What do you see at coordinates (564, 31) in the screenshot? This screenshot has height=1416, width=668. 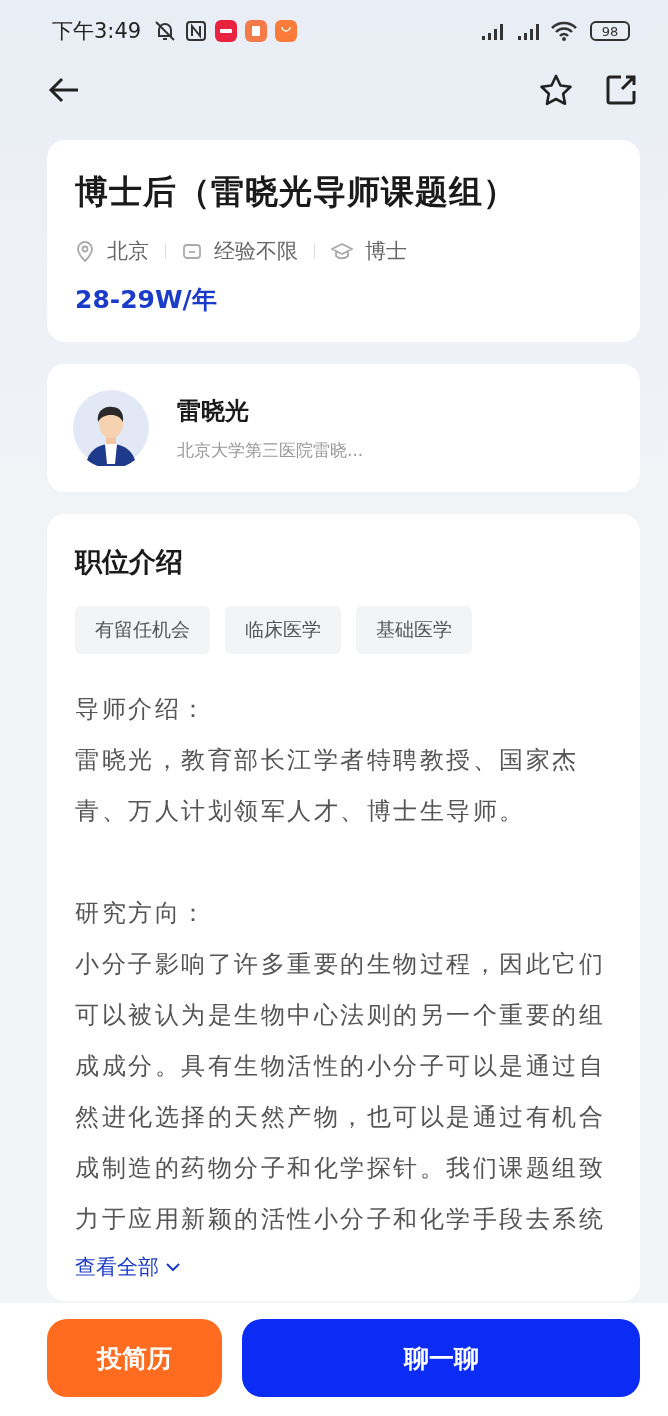 I see `wifi-icon` at bounding box center [564, 31].